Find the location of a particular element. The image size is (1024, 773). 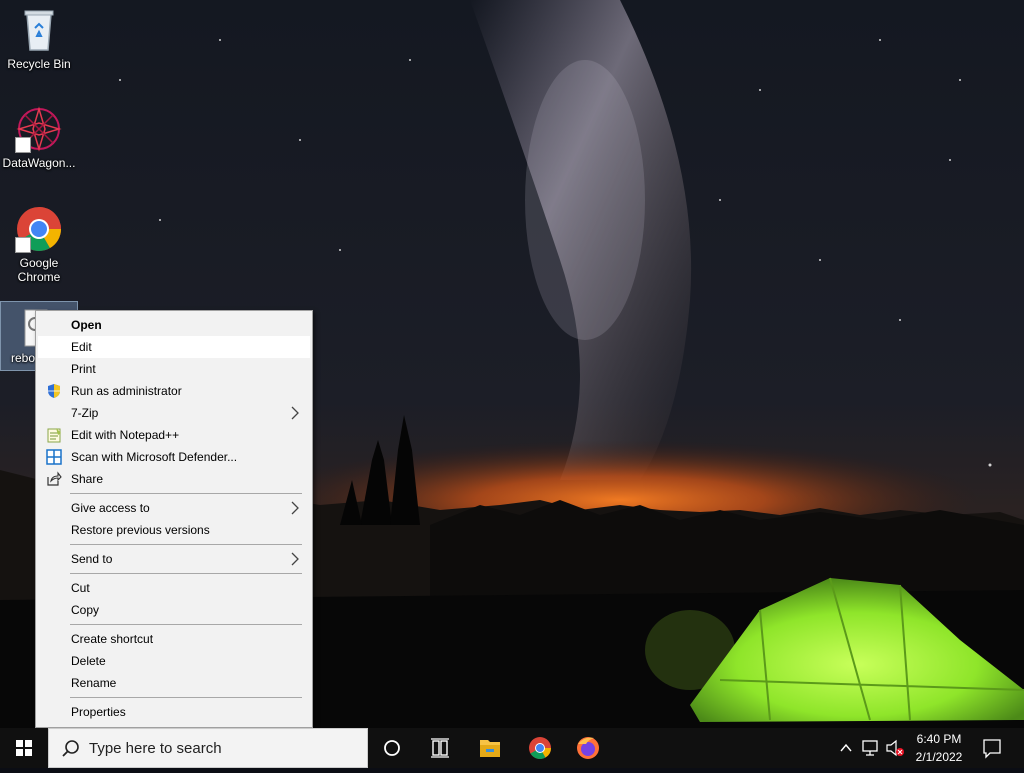

desktop-icon-google-chrome: Google Chrome is located at coordinates (39, 247).